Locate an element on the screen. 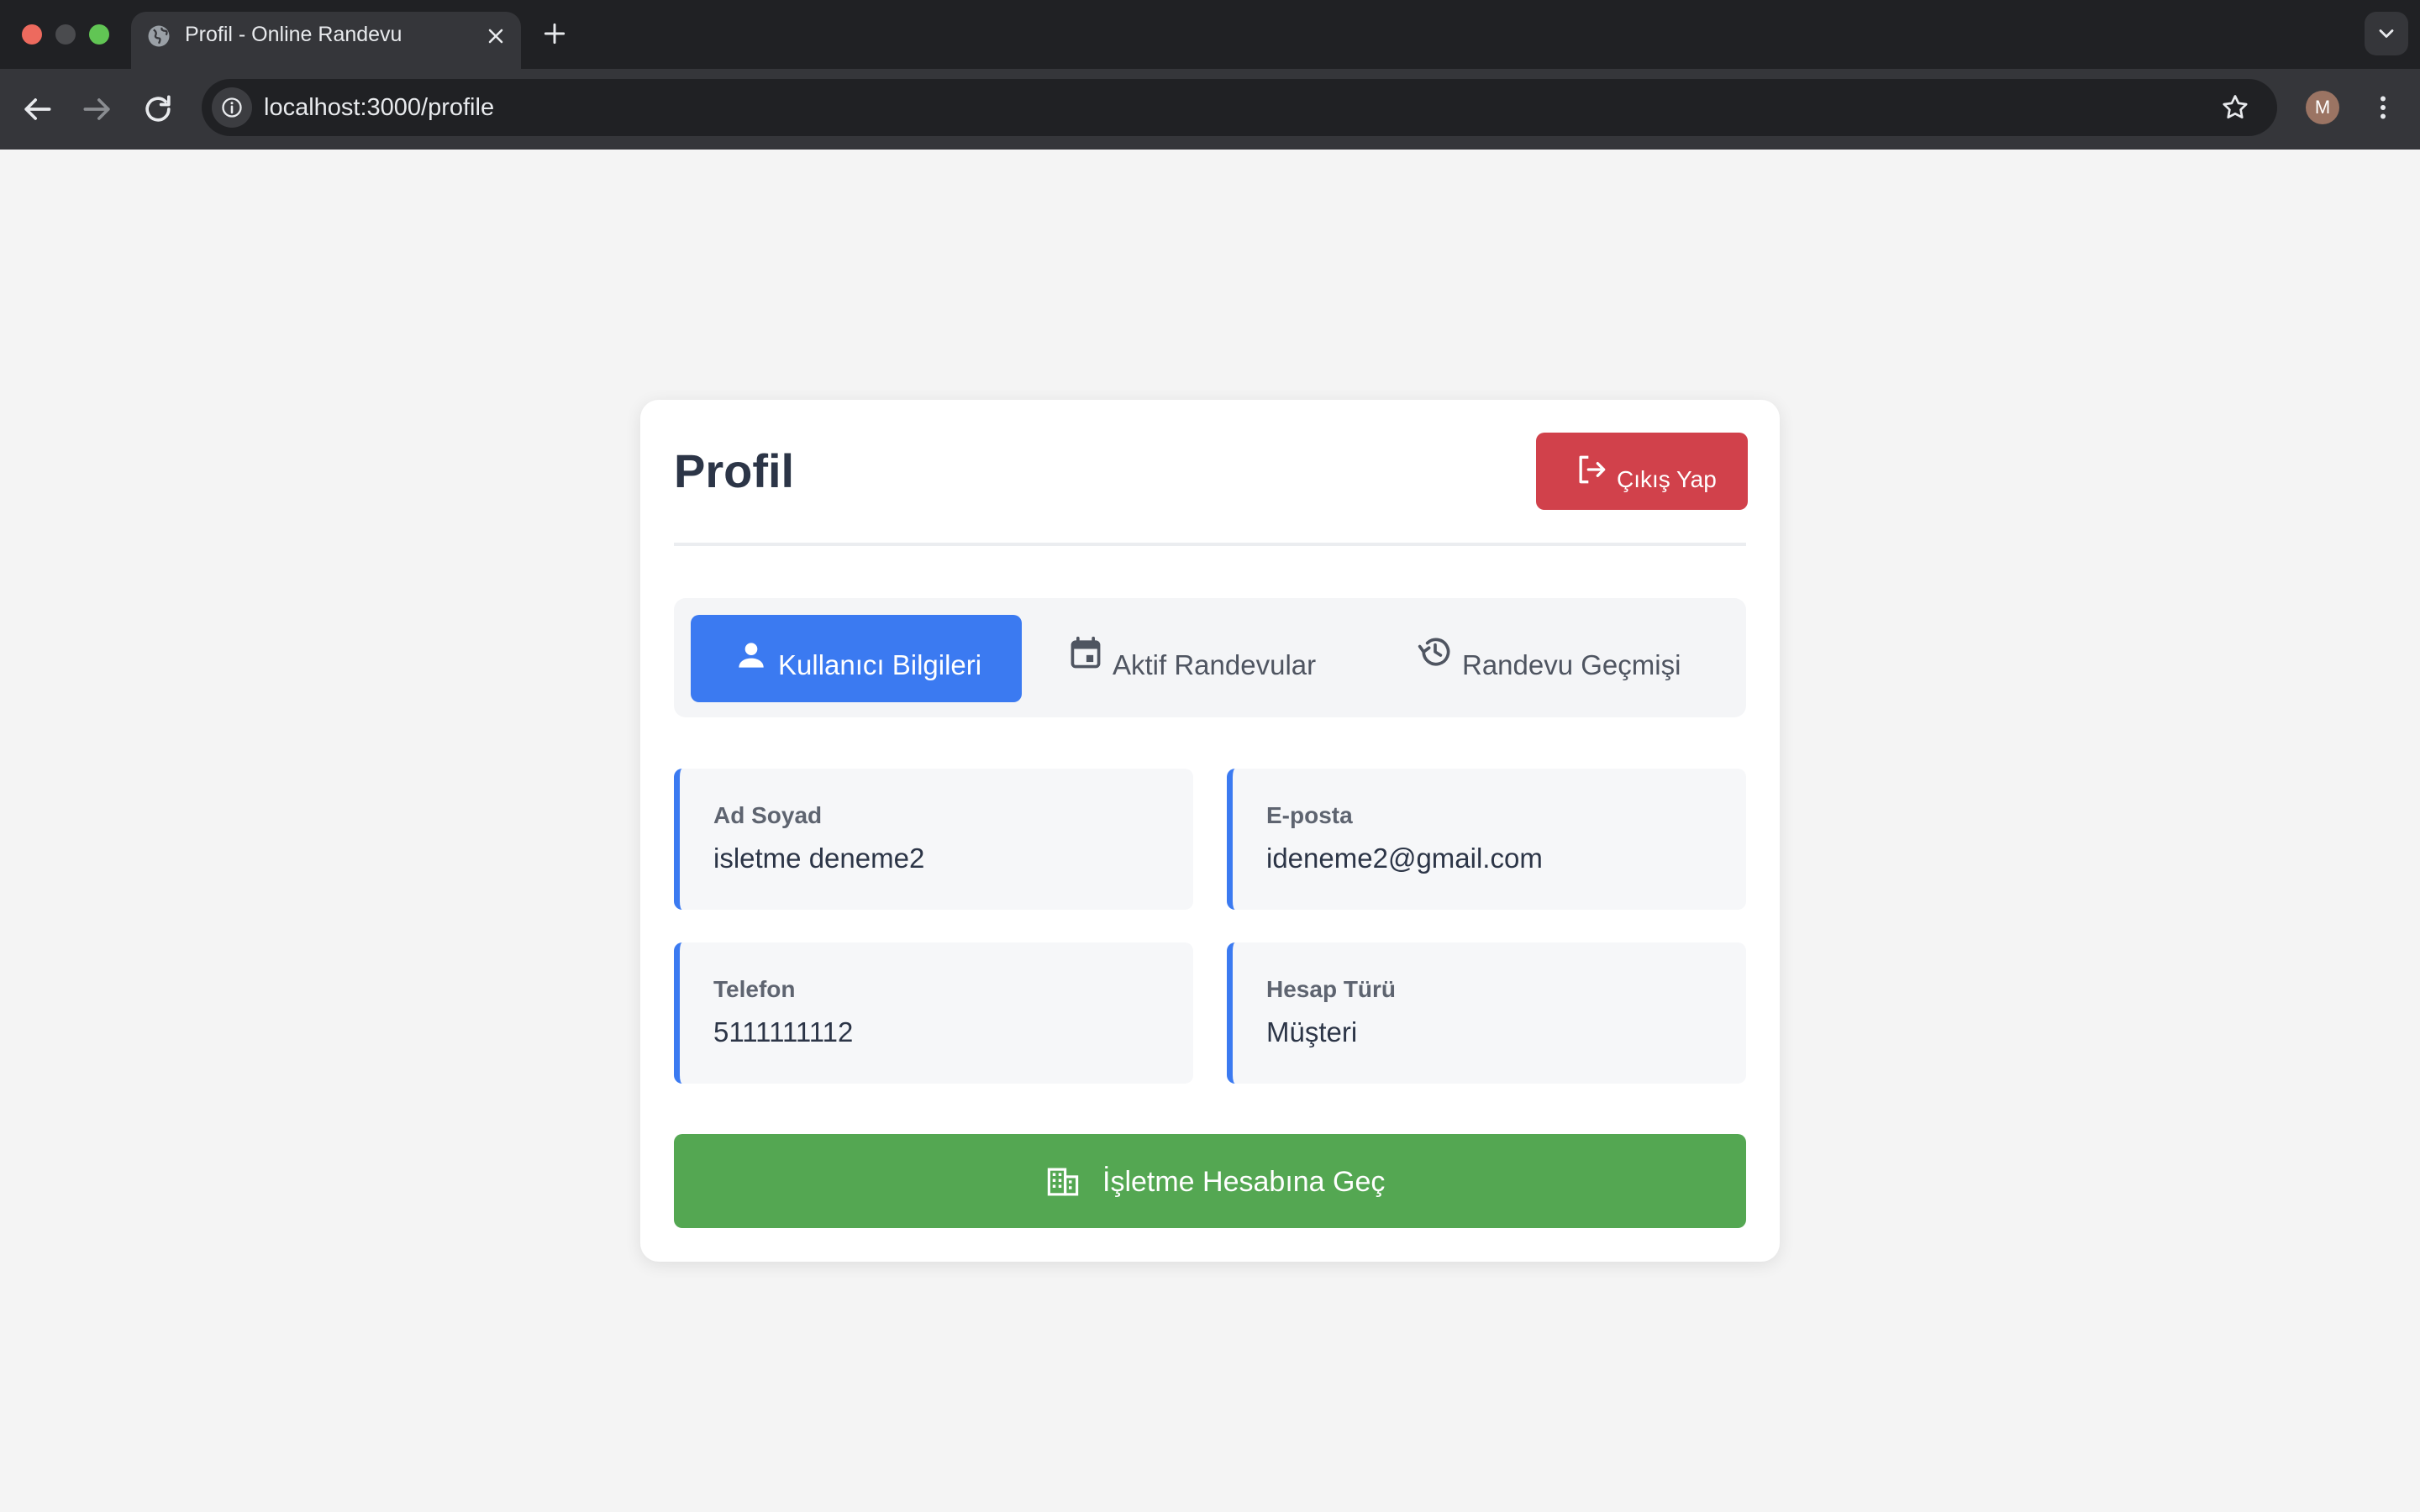 This screenshot has height=1512, width=2420. switch-business-account-label: İşletme Hesabına Geç is located at coordinates (1244, 1182).